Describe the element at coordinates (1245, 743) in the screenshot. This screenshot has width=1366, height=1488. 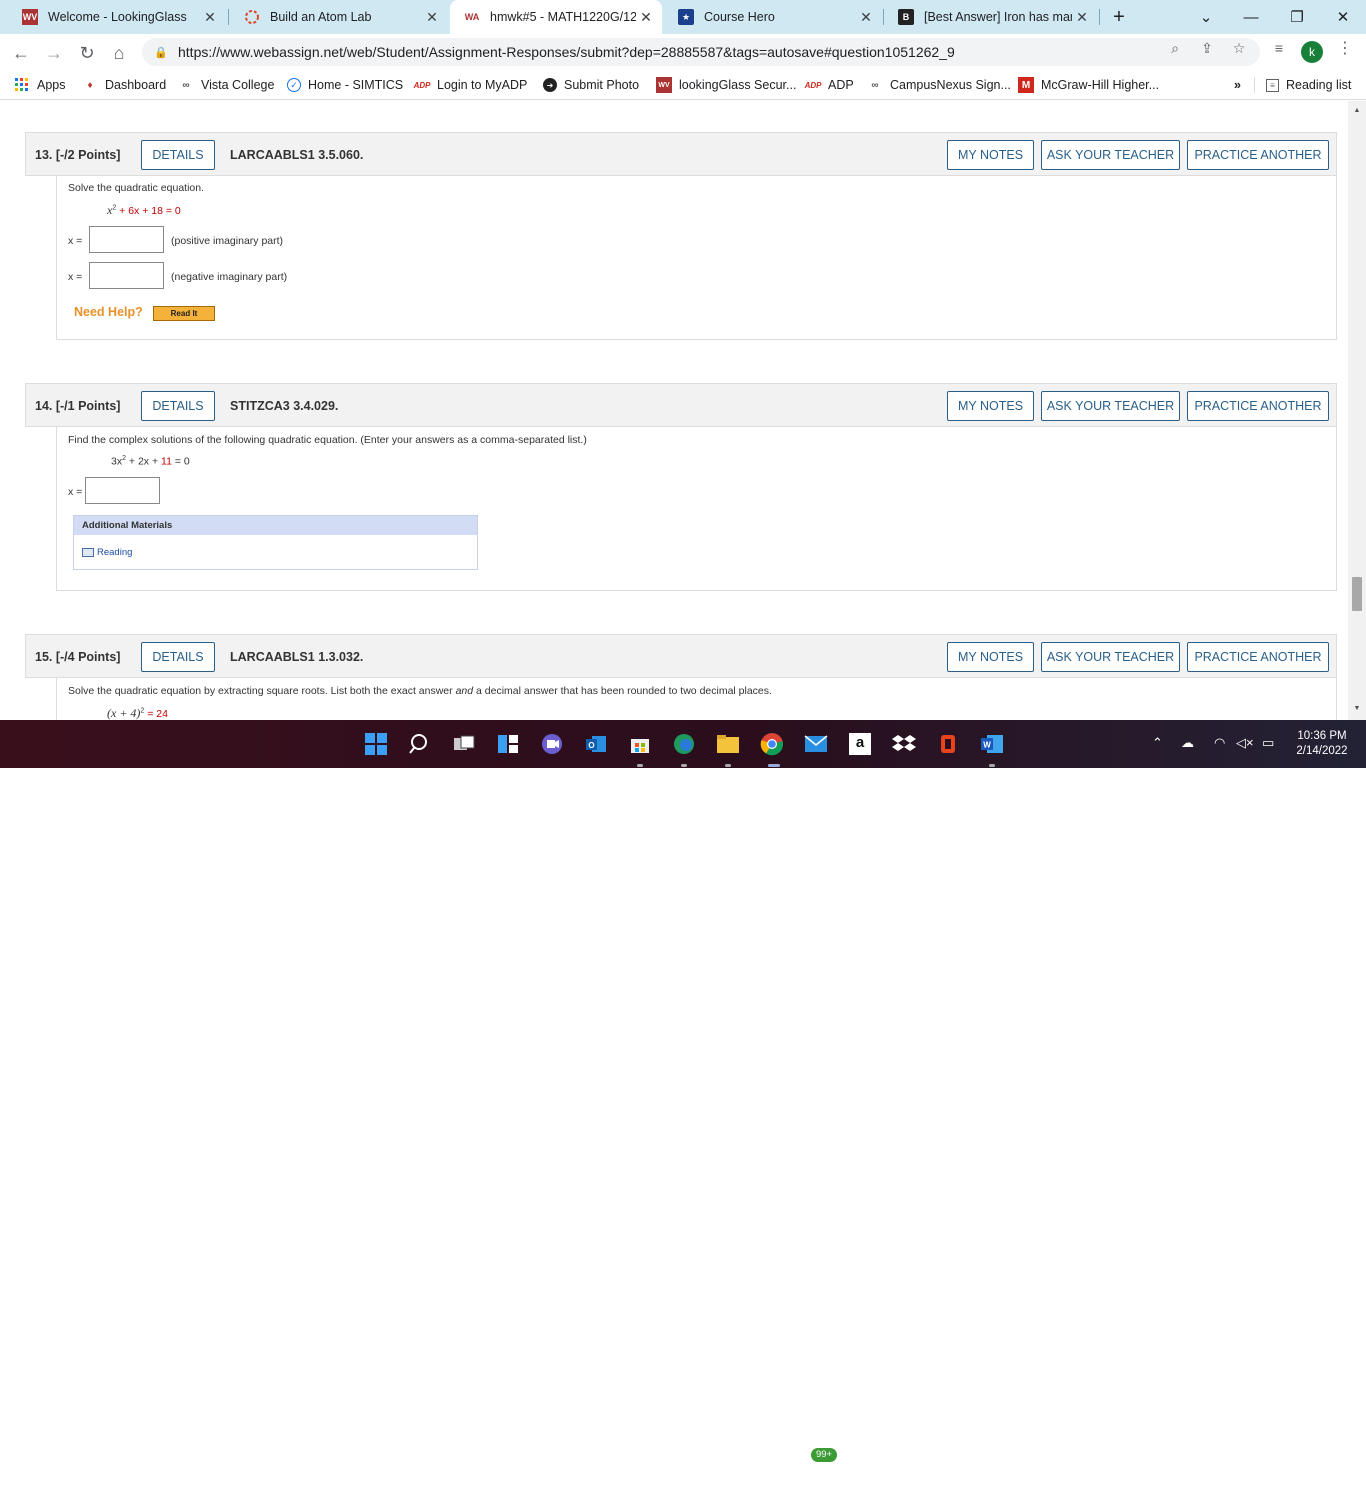
I see `volume-icon: ◁×` at that location.